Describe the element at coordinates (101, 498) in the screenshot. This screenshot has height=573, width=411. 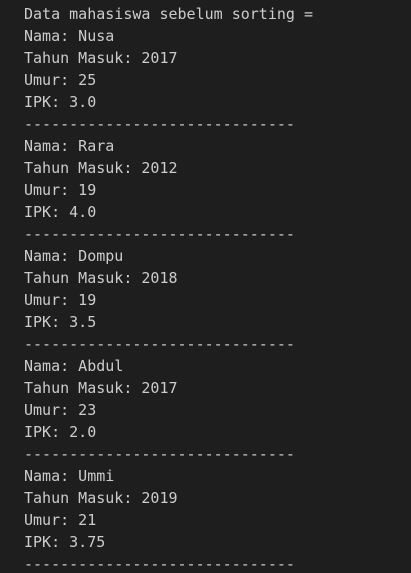
I see `student-entry-year: Tahun Masuk: 2019` at that location.